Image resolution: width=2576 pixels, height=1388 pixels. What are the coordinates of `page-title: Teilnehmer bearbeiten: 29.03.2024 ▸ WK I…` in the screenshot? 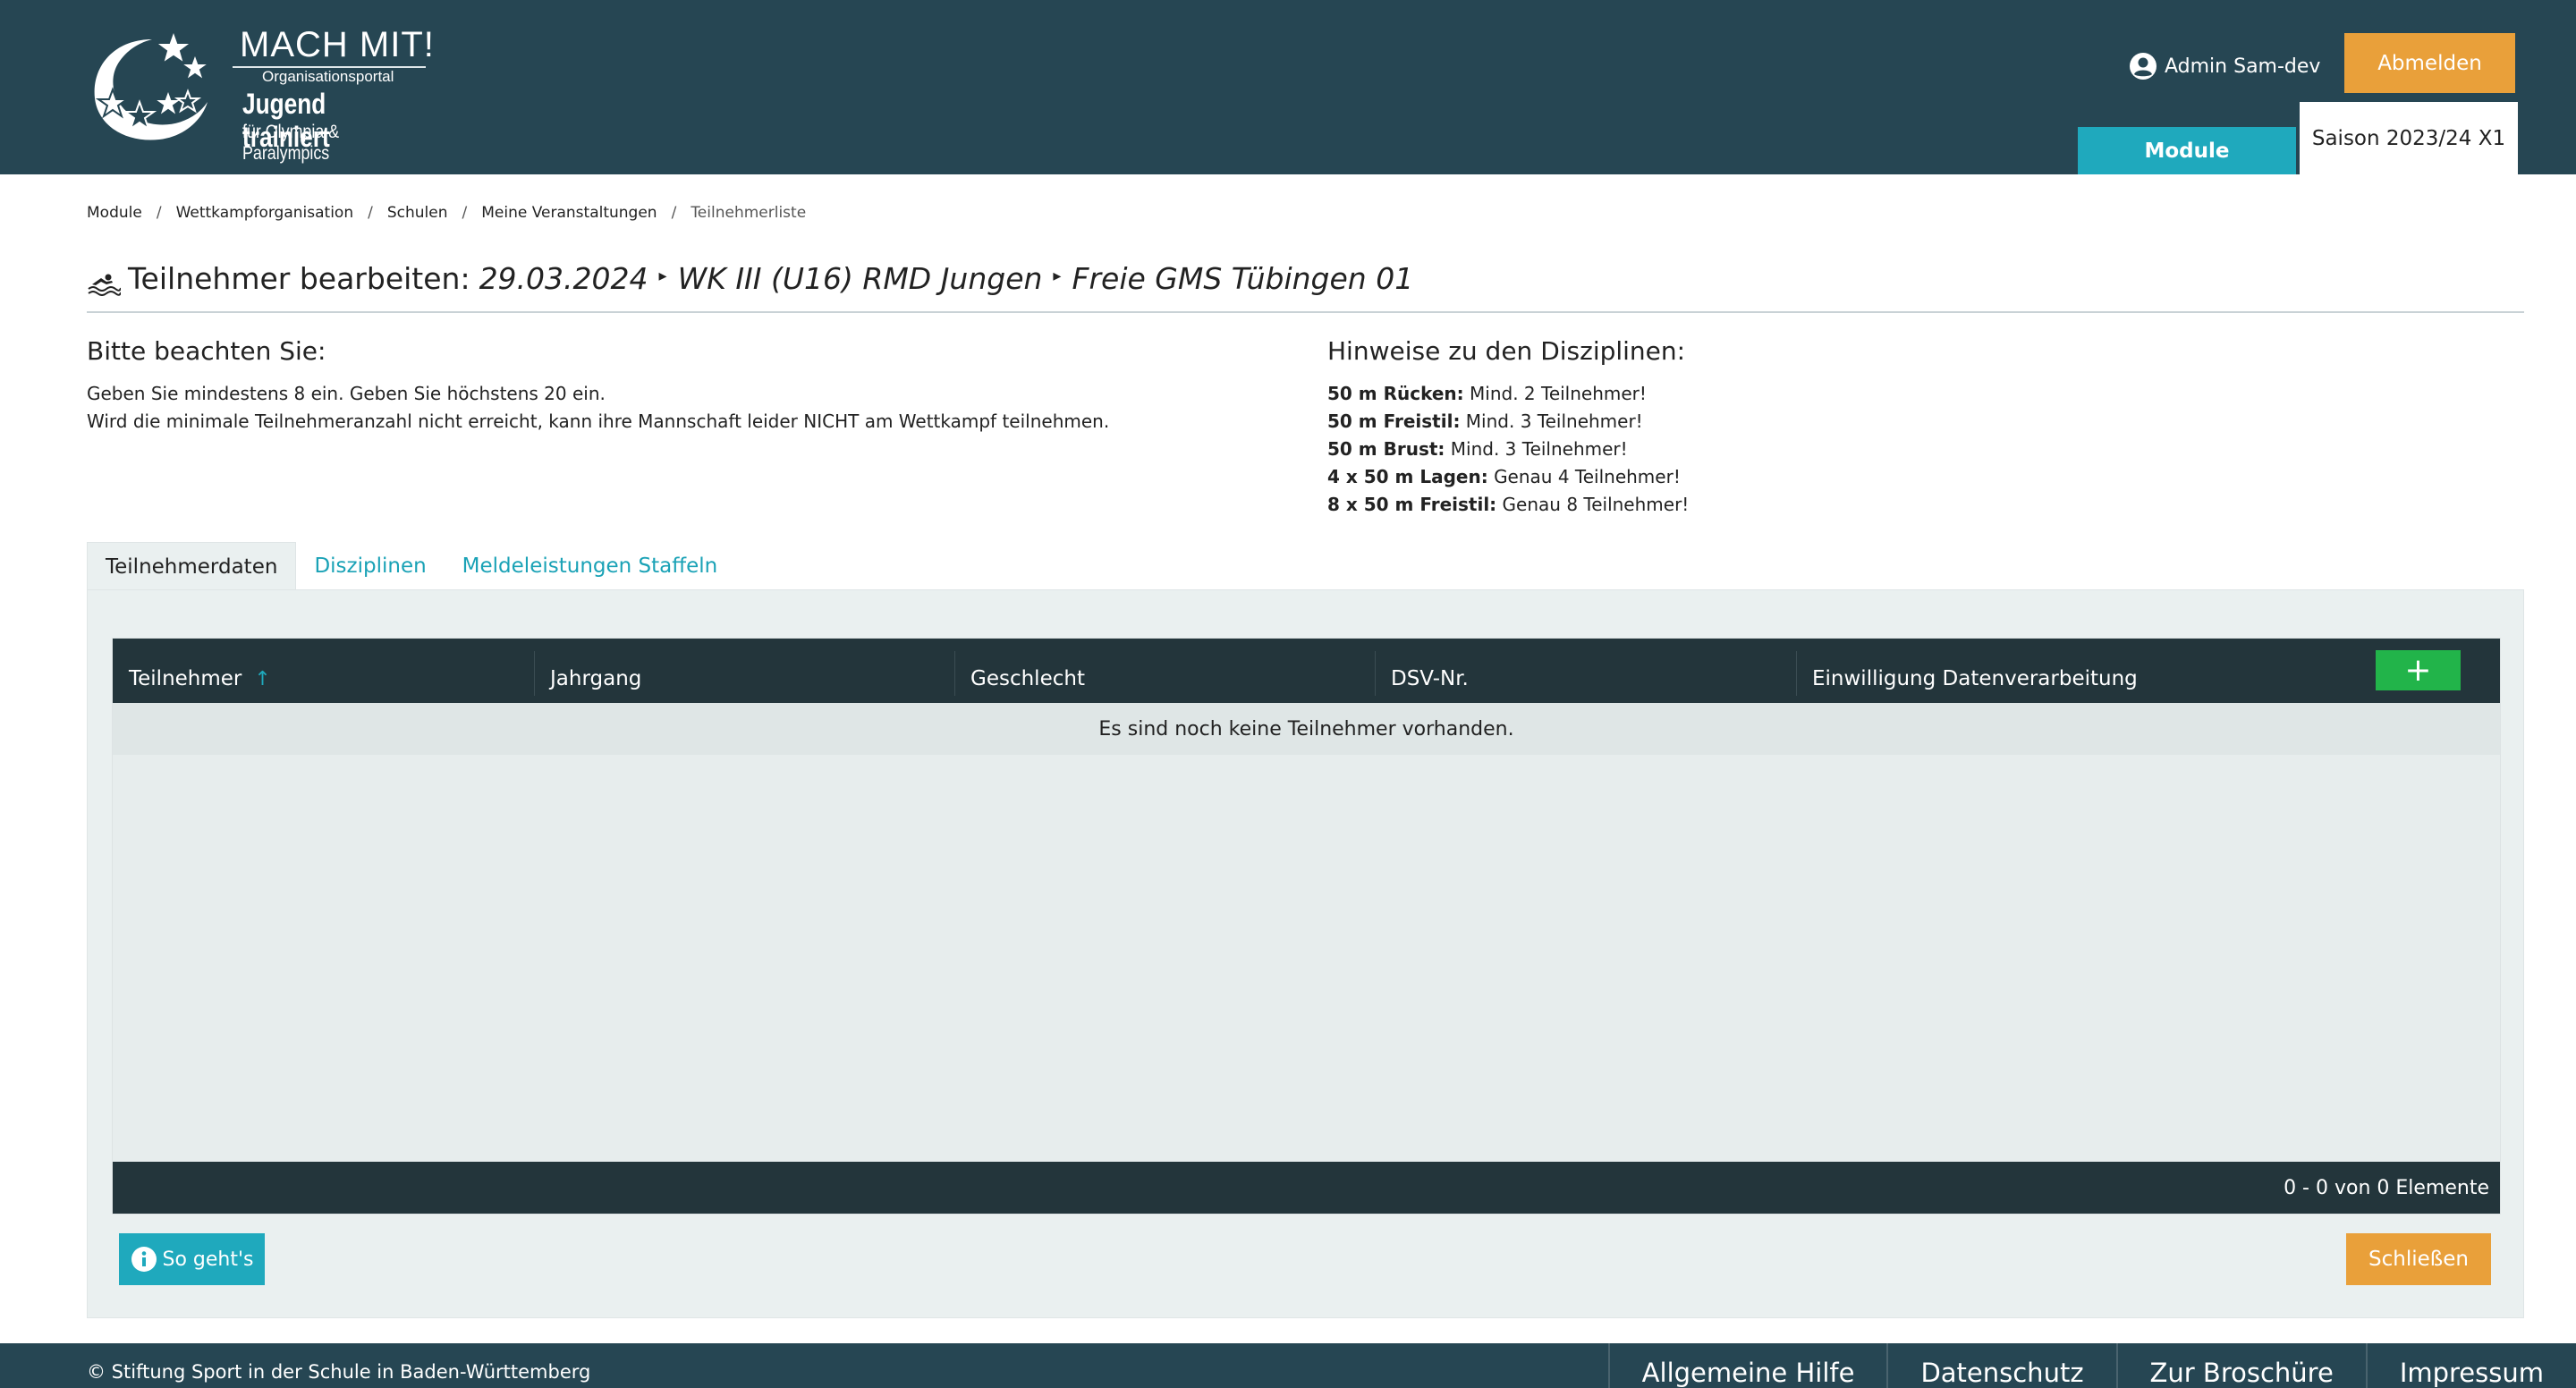 It's located at (1305, 287).